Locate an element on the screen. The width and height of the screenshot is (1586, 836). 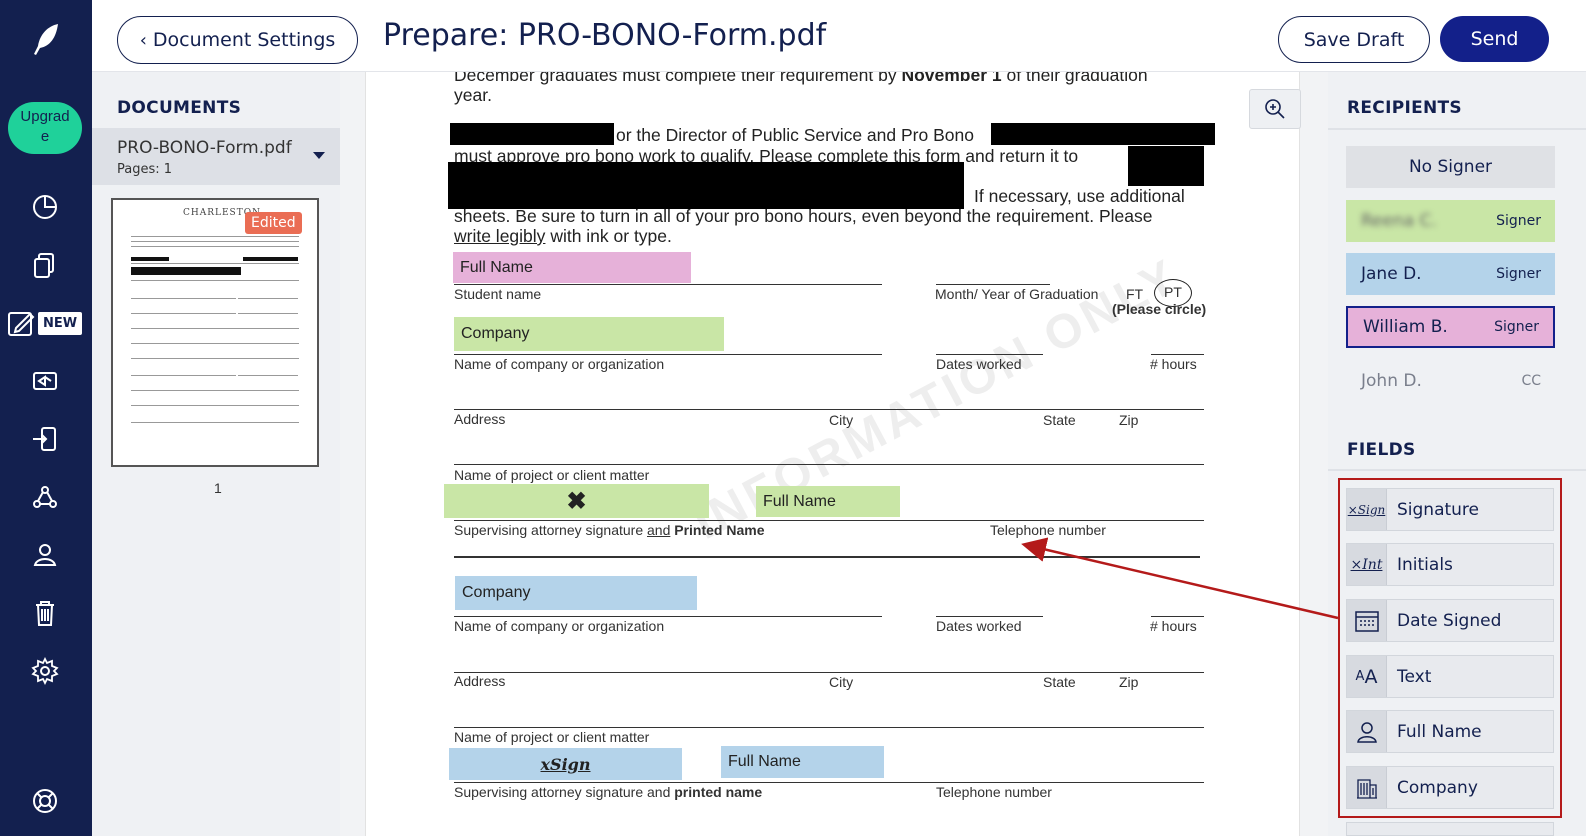
page-number: 1 is located at coordinates (218, 488).